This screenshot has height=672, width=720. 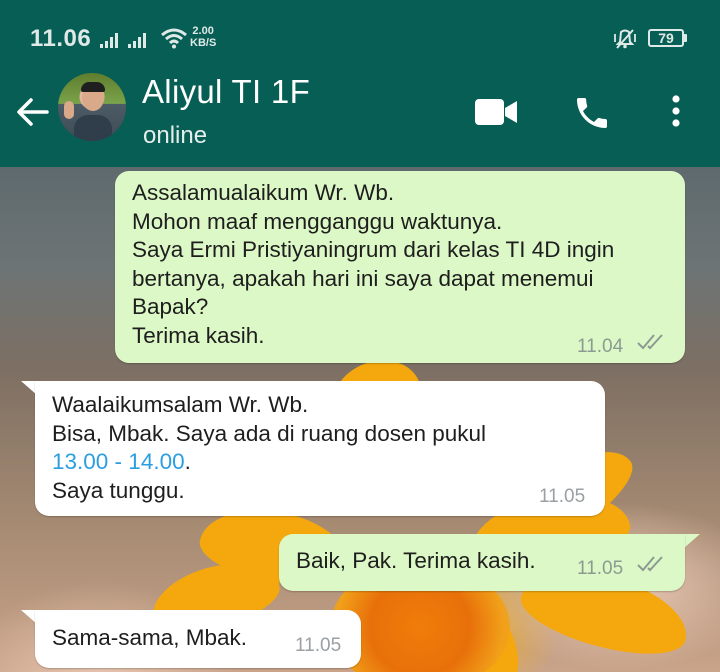 What do you see at coordinates (187, 461) in the screenshot?
I see `link-suffix: .` at bounding box center [187, 461].